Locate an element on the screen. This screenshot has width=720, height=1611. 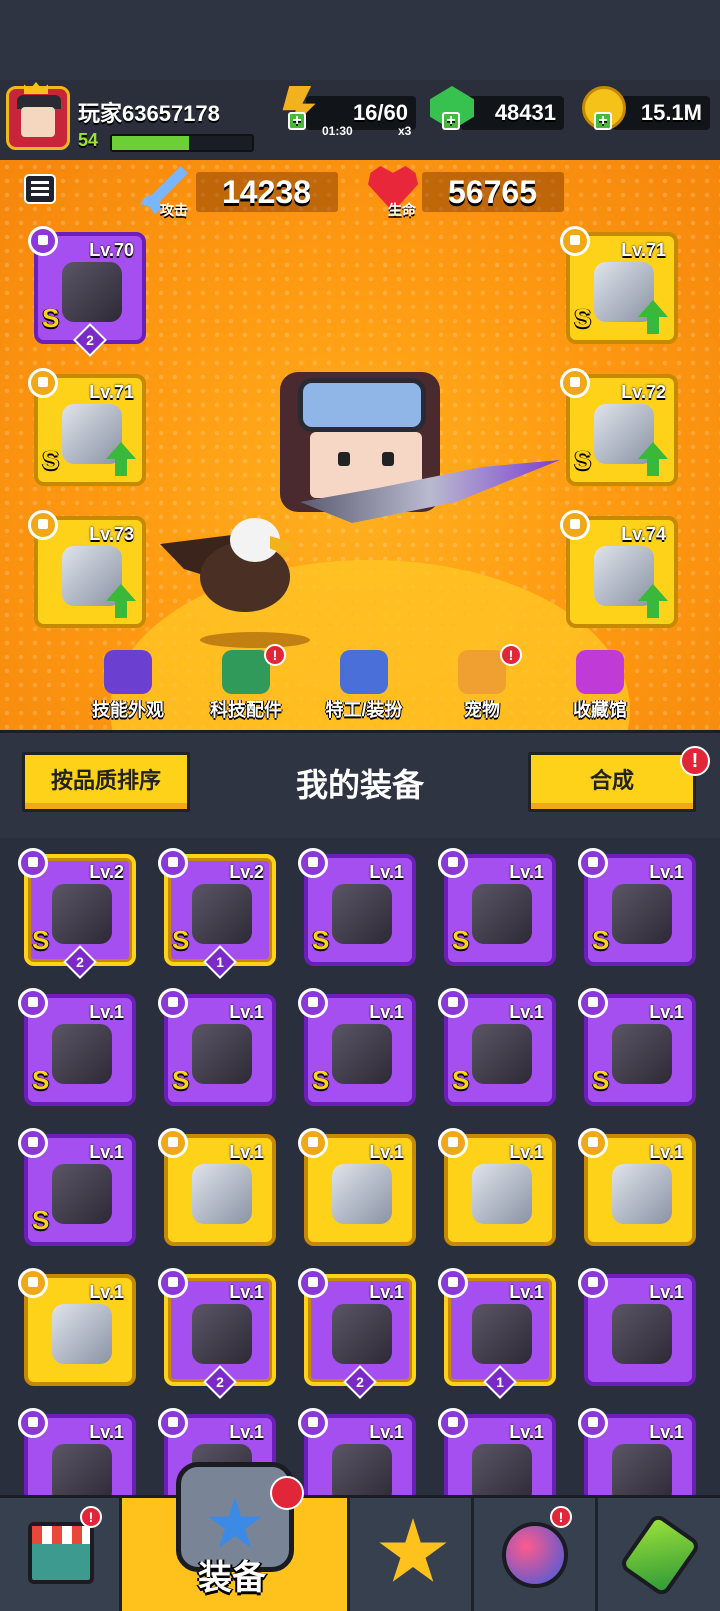
add-gems-button: + is located at coordinates (451, 121).